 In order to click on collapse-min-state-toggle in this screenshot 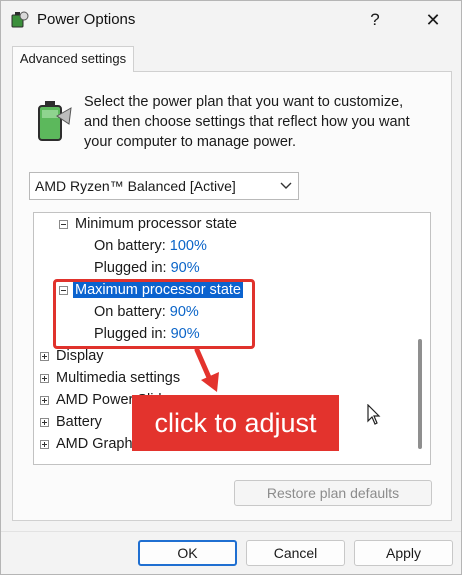, I will do `click(63, 224)`.